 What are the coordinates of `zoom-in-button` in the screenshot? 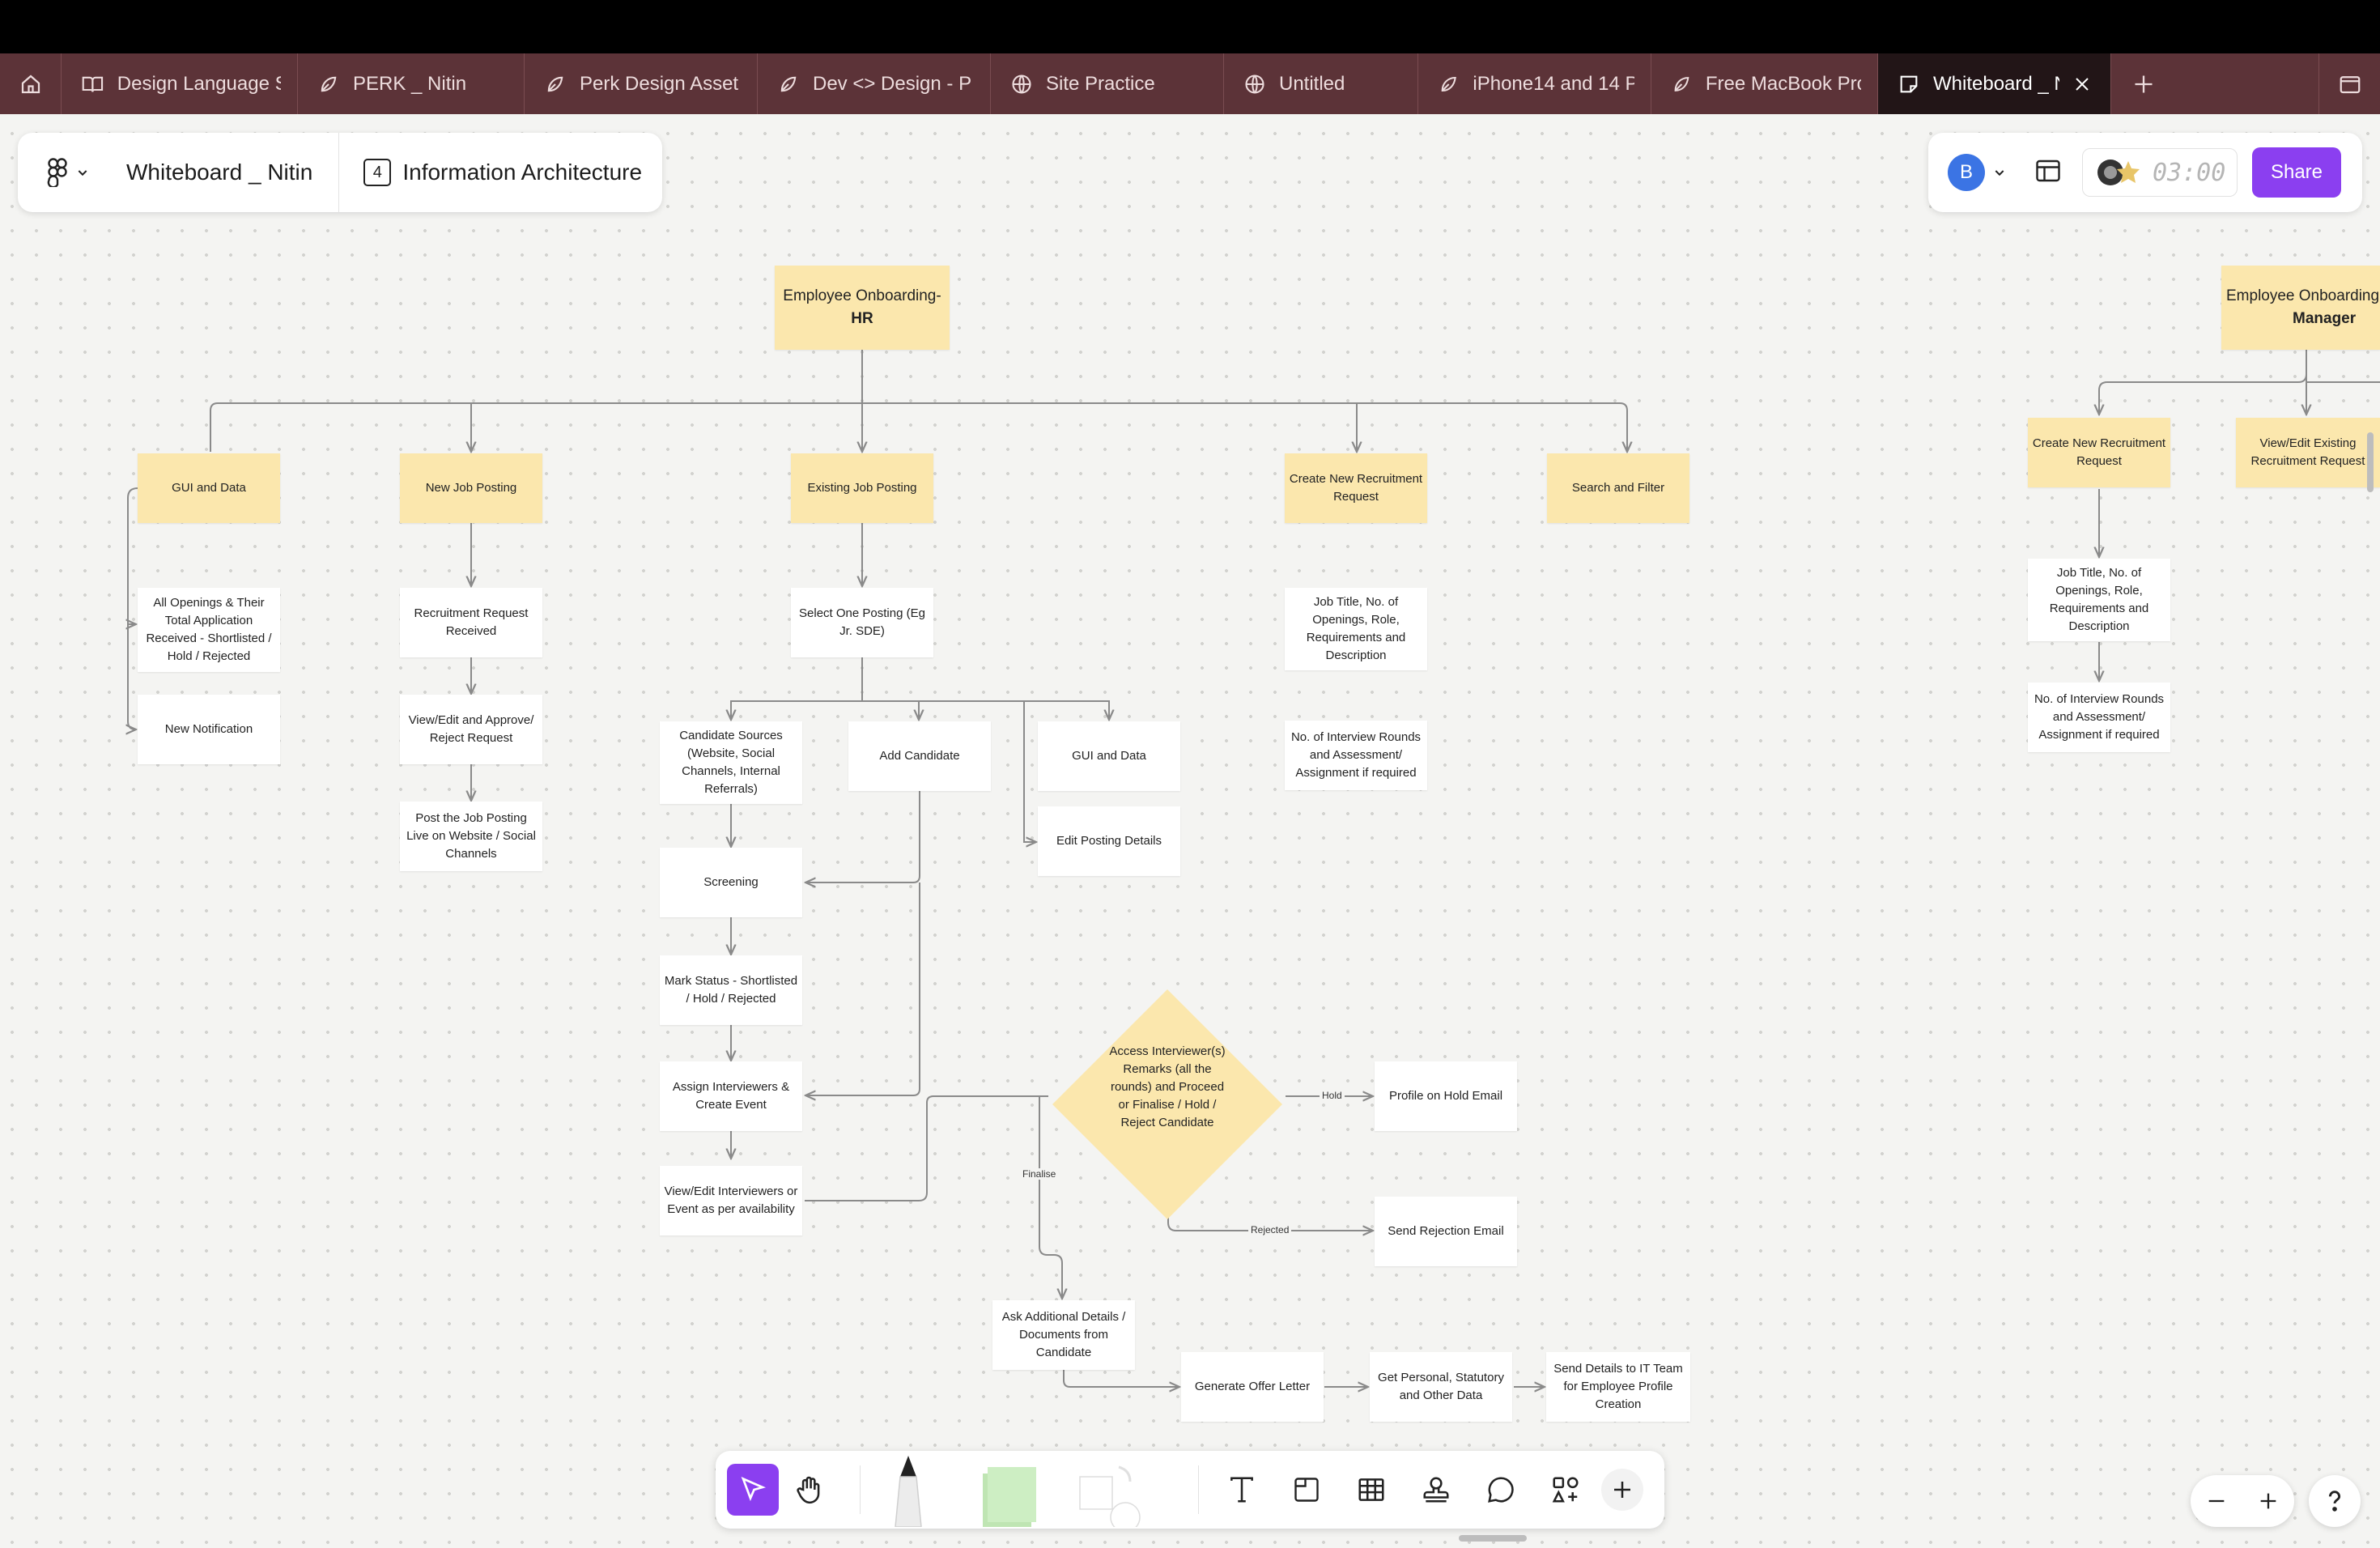 It's located at (2268, 1501).